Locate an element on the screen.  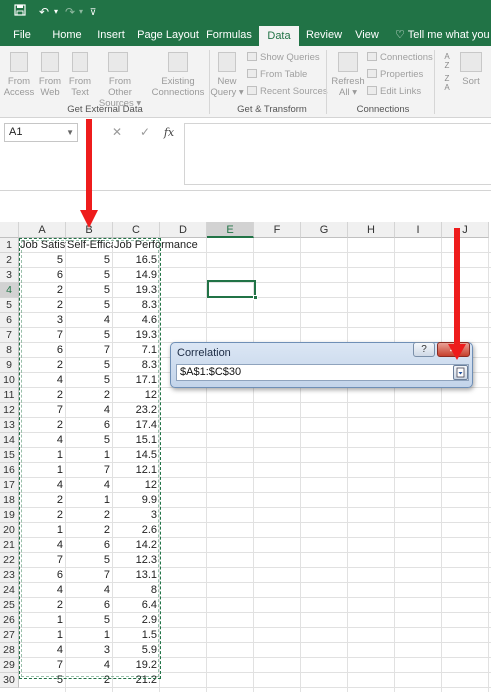
text-file-icon is located at coordinates (80, 62).